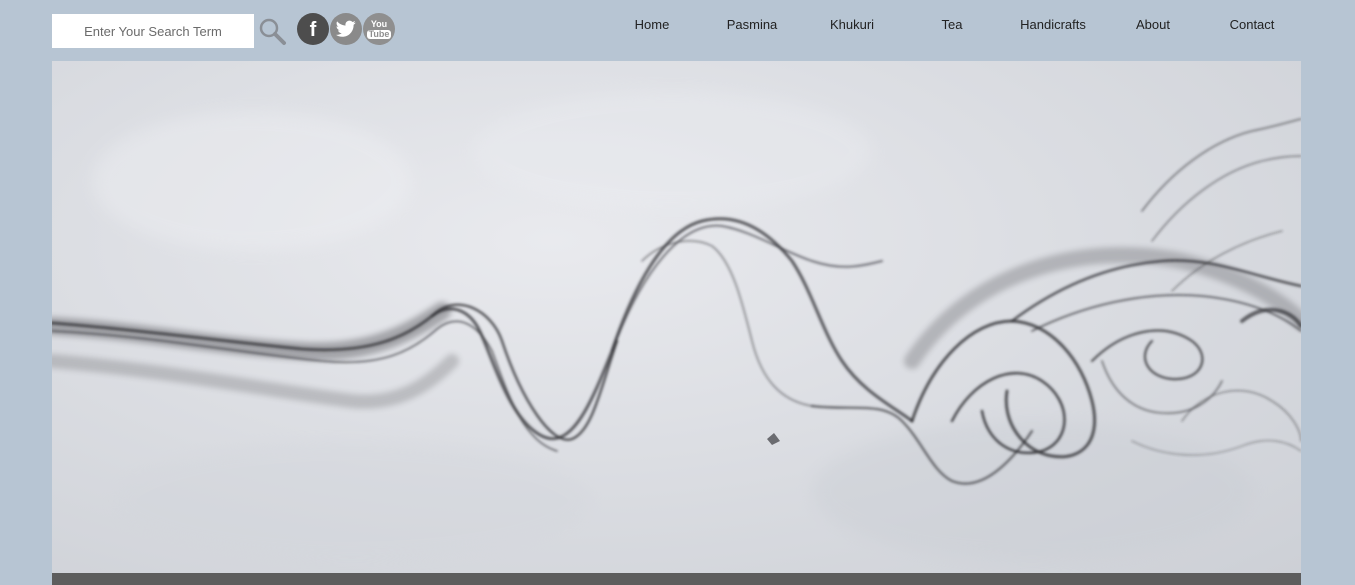 The width and height of the screenshot is (1355, 585). I want to click on nav-item-khukuri: Khukuri, so click(852, 24).